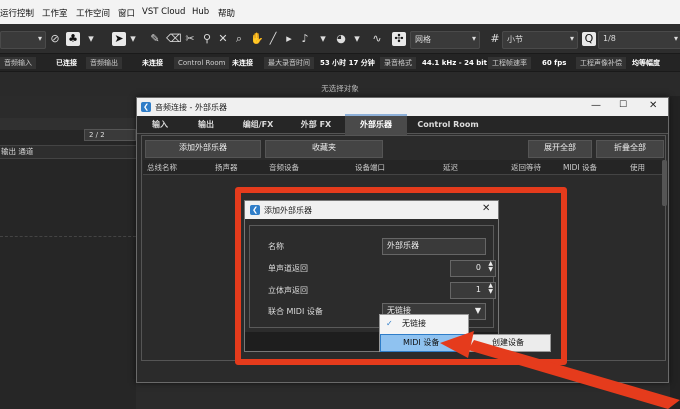  Describe the element at coordinates (126, 13) in the screenshot. I see `menu-window: 窗口` at that location.